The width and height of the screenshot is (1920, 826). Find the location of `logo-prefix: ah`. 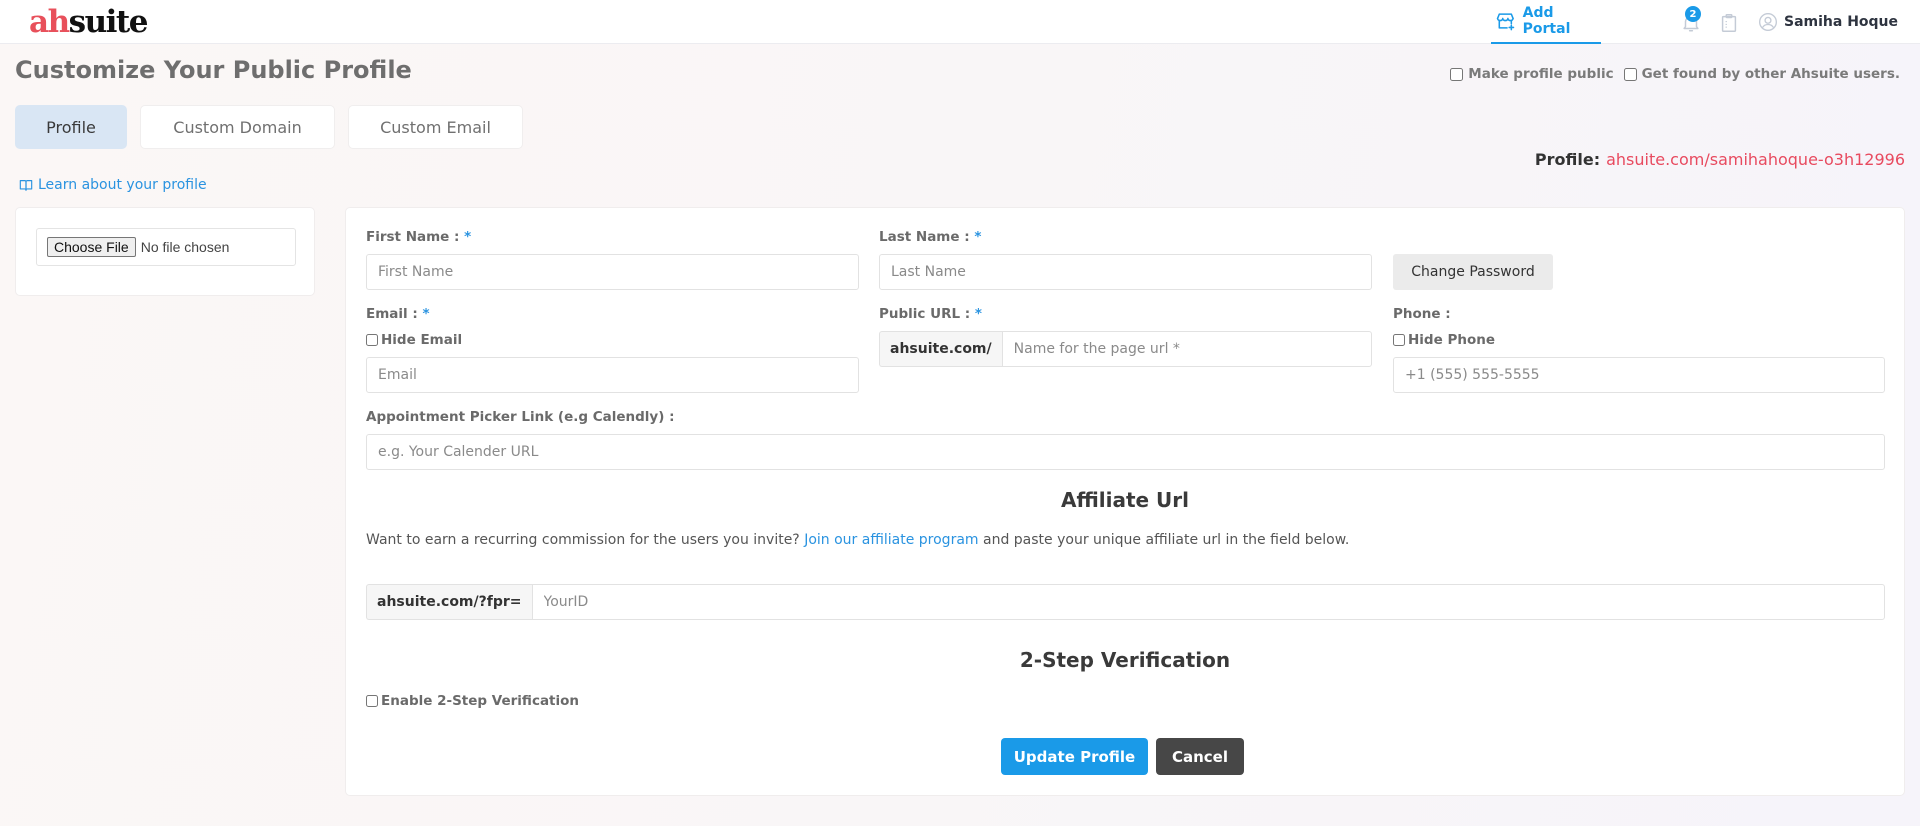

logo-prefix: ah is located at coordinates (49, 22).